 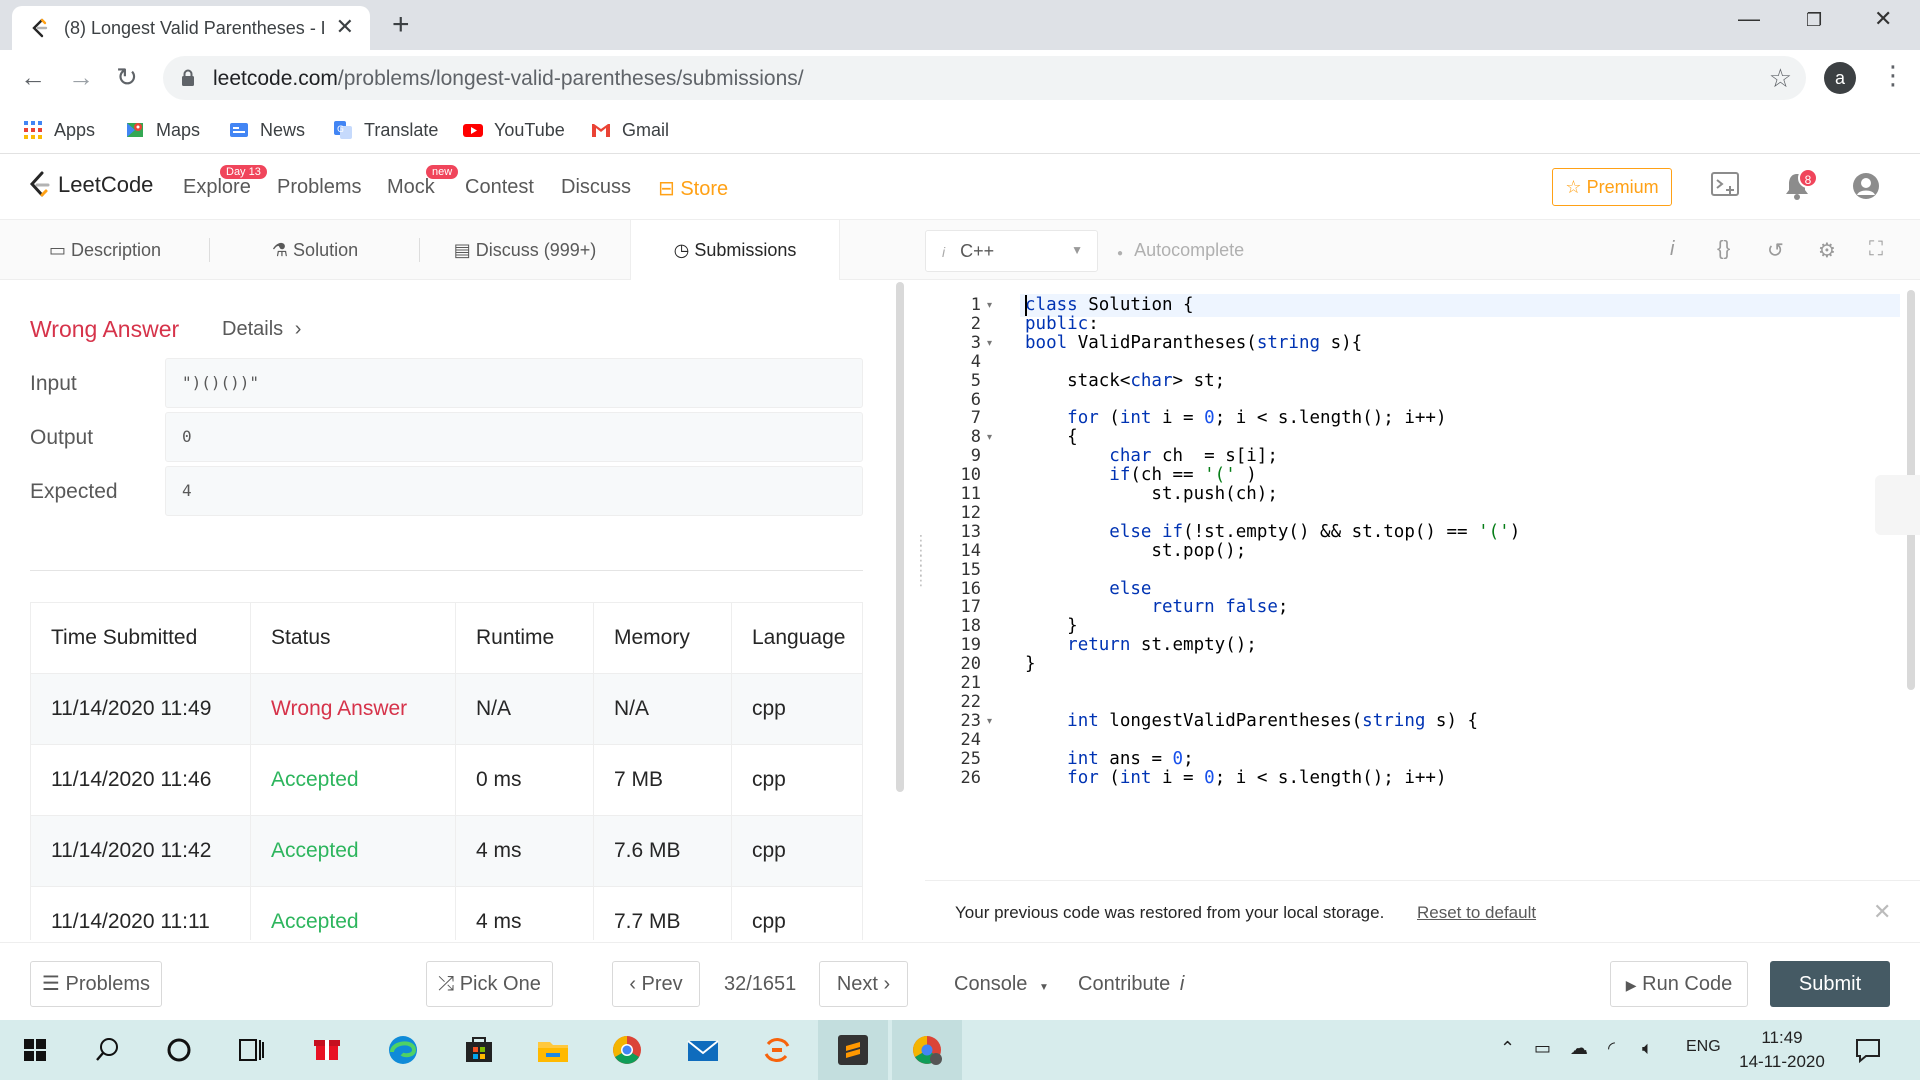 What do you see at coordinates (921, 560) in the screenshot?
I see `panel-resize-handle: ⋮ ⋮ ⋮ ⋮ ⋮` at bounding box center [921, 560].